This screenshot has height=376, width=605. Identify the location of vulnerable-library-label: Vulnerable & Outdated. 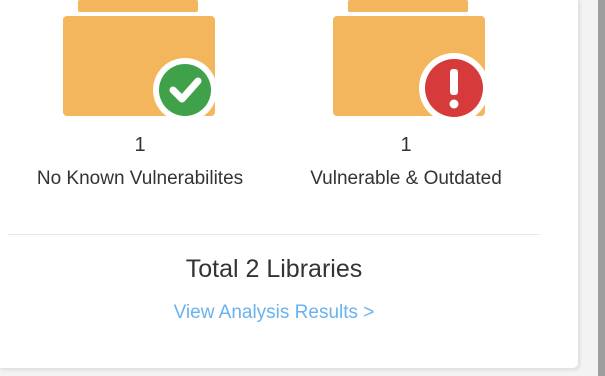
(406, 178).